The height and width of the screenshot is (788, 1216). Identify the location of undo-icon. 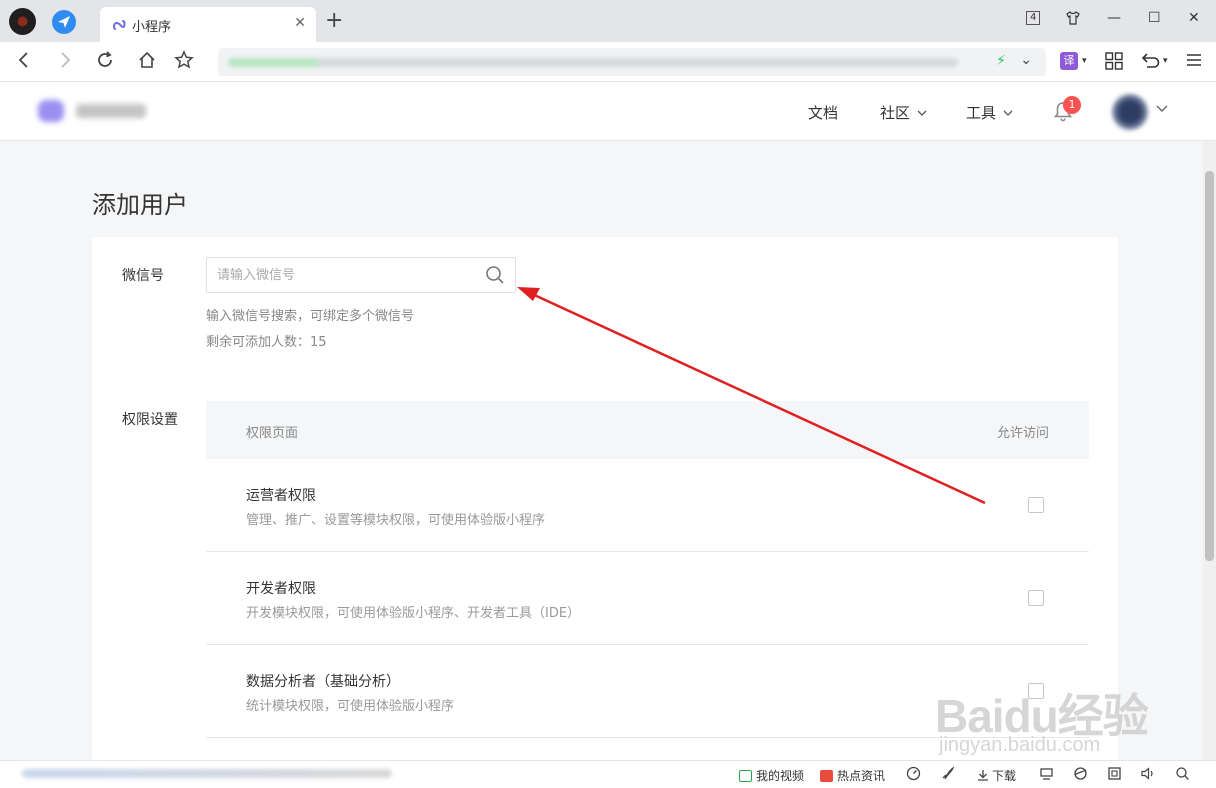
(1150, 63).